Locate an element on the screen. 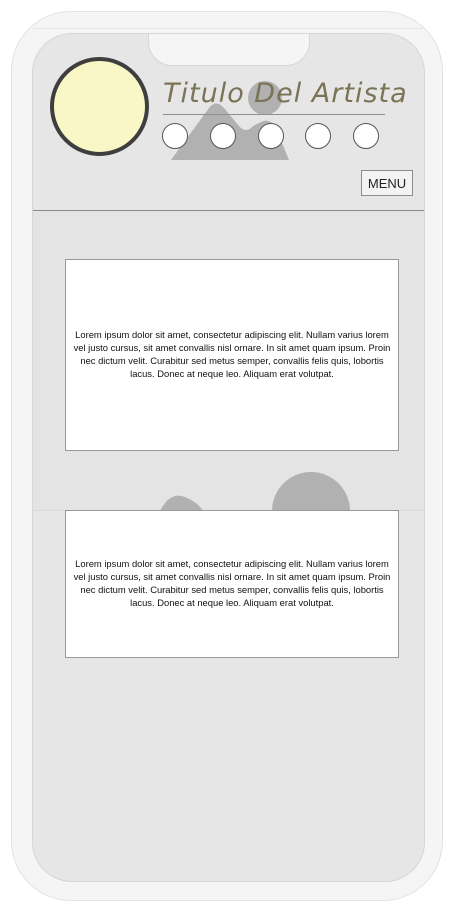 This screenshot has width=462, height=914. artist-title: Titulo Del Artista is located at coordinates (285, 93).